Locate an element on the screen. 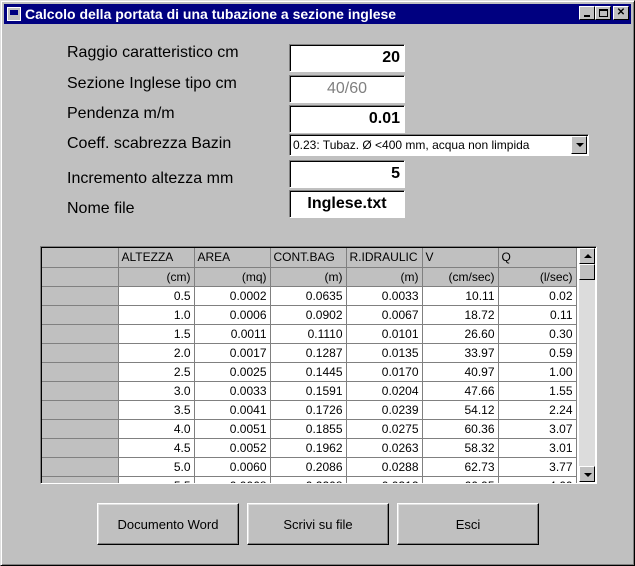 This screenshot has width=635, height=566. bazin-dropdown-button is located at coordinates (579, 145).